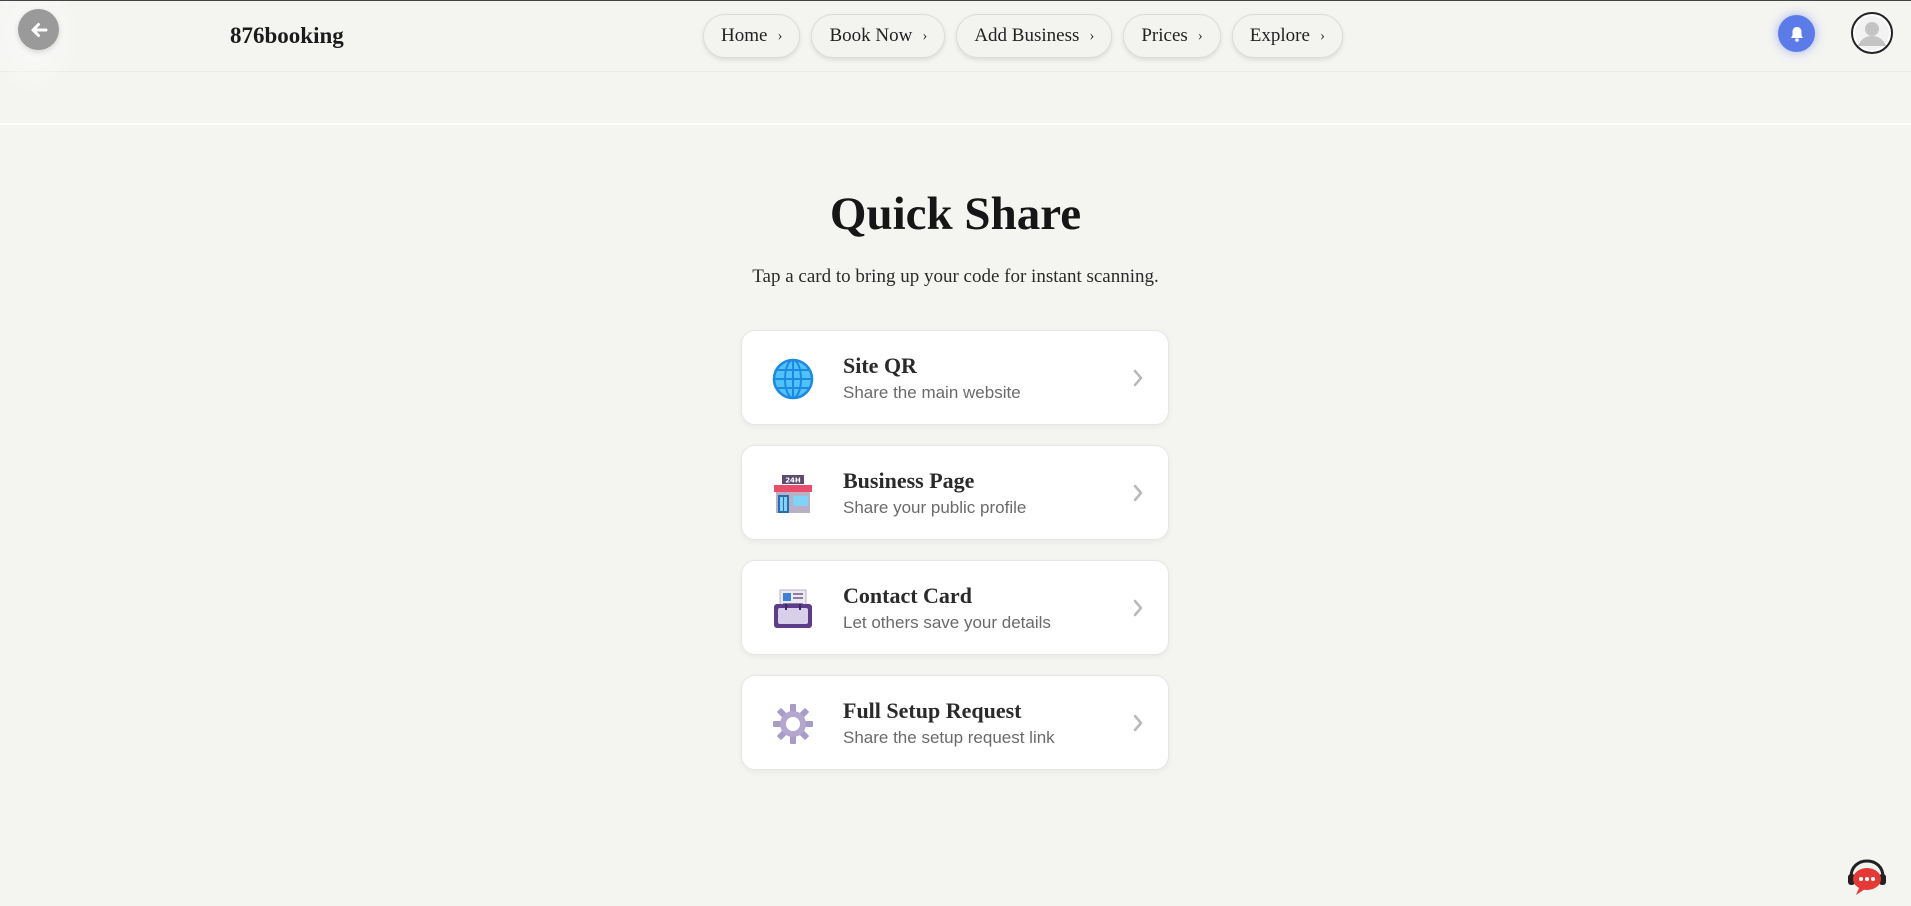 This screenshot has height=906, width=1911. I want to click on nav-book-now-label: Book Now, so click(871, 35).